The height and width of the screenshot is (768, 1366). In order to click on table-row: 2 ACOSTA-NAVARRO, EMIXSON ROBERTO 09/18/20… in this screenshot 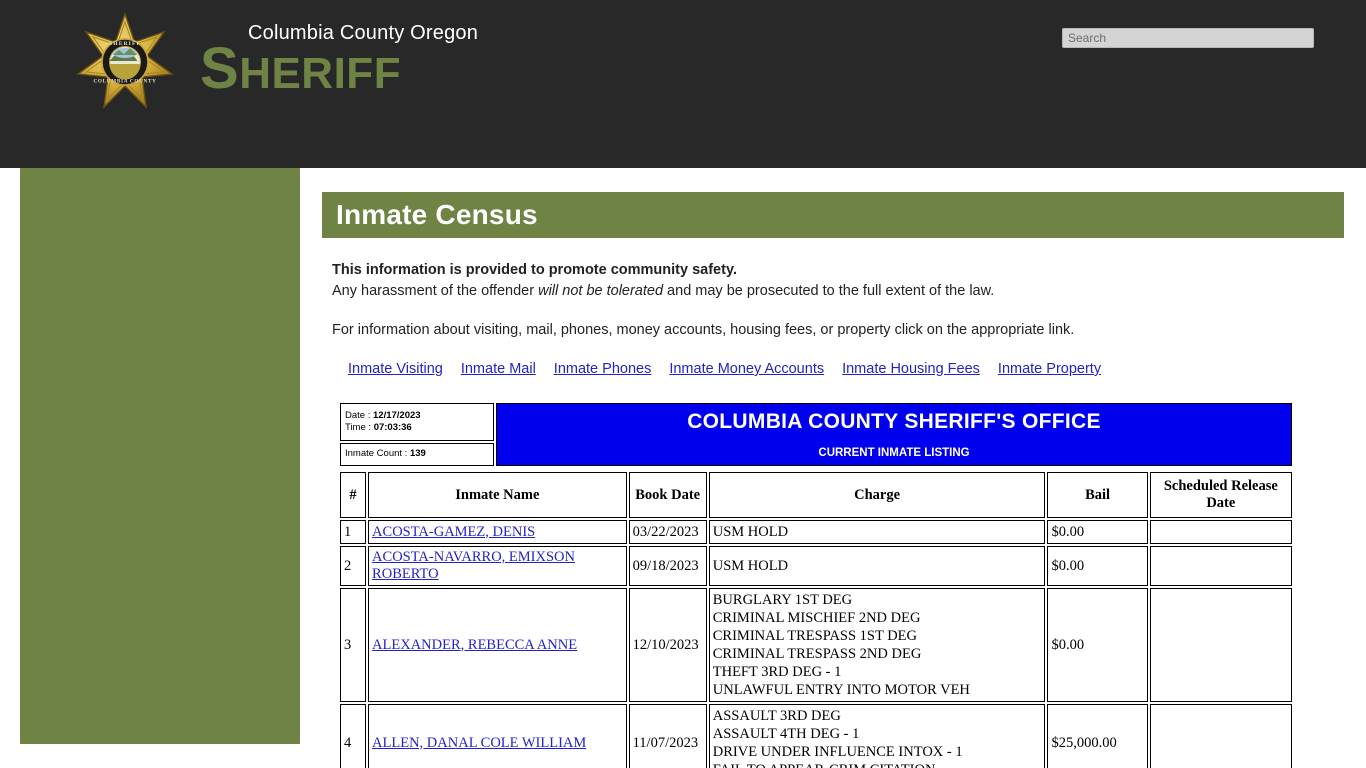, I will do `click(816, 566)`.